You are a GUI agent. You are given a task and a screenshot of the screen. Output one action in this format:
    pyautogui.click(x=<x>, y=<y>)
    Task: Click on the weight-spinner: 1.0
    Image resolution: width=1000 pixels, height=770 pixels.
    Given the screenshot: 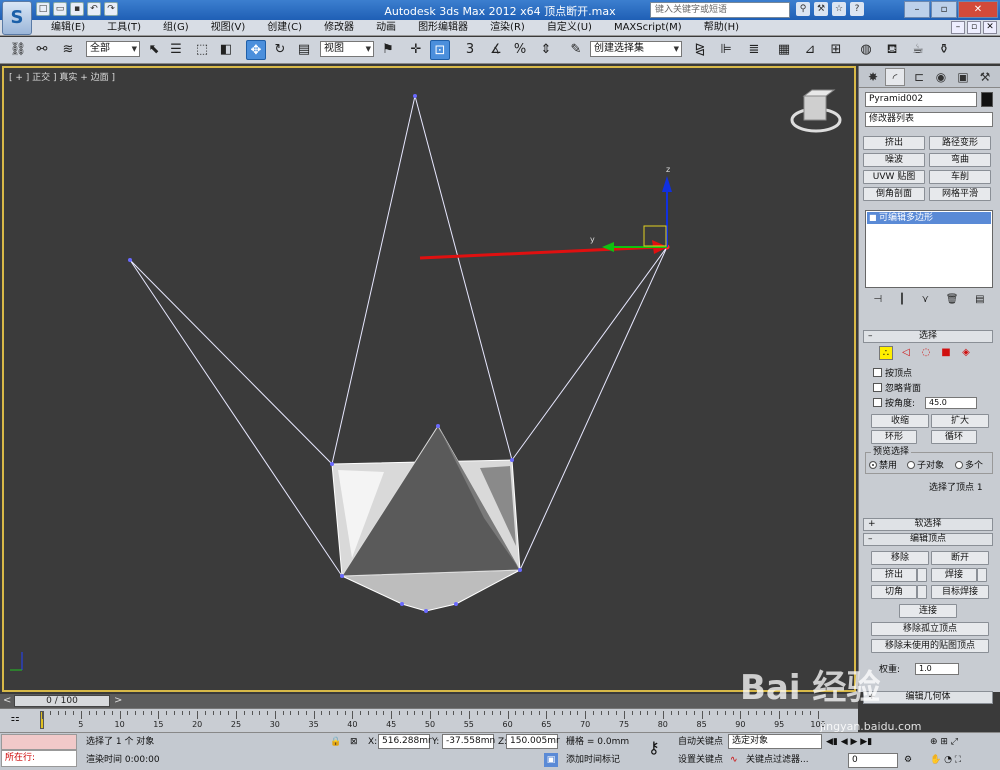 What is the action you would take?
    pyautogui.click(x=937, y=669)
    